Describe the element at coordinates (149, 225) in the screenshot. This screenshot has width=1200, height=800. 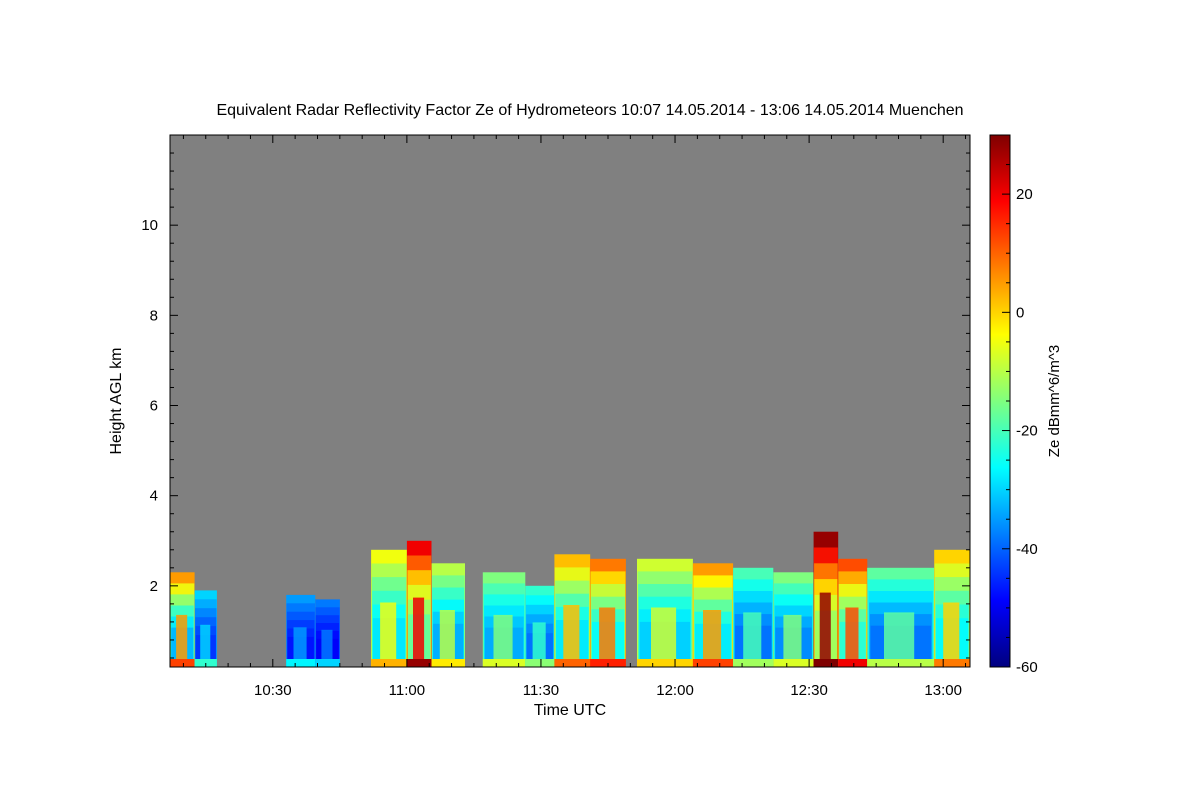
I see `y-tick-label: 10` at that location.